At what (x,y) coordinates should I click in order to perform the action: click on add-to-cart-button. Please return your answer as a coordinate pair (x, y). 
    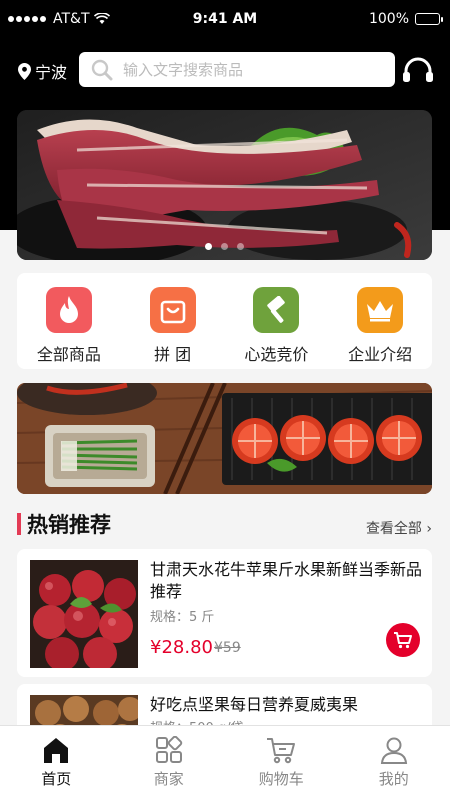
    Looking at the image, I should click on (403, 640).